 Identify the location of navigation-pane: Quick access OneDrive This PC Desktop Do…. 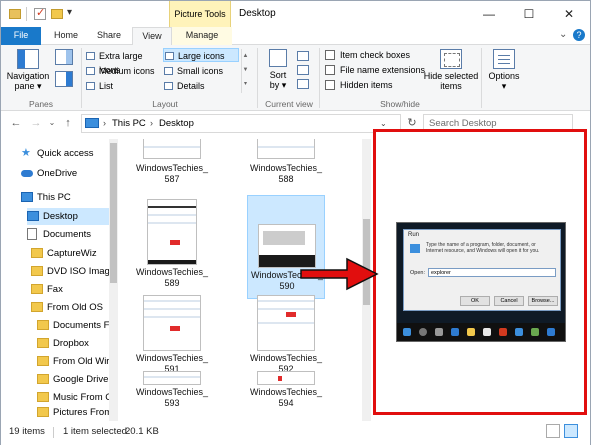
(60, 280).